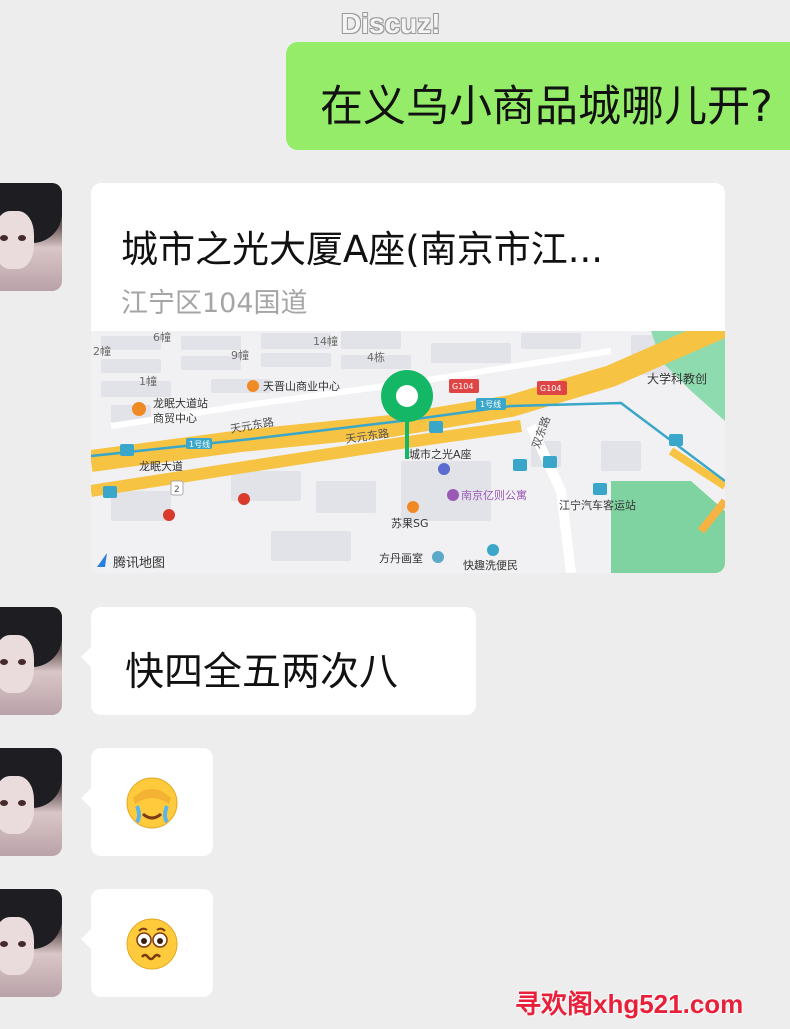 This screenshot has width=790, height=1029. Describe the element at coordinates (214, 303) in the screenshot. I see `location-address: 江宁区104国道` at that location.